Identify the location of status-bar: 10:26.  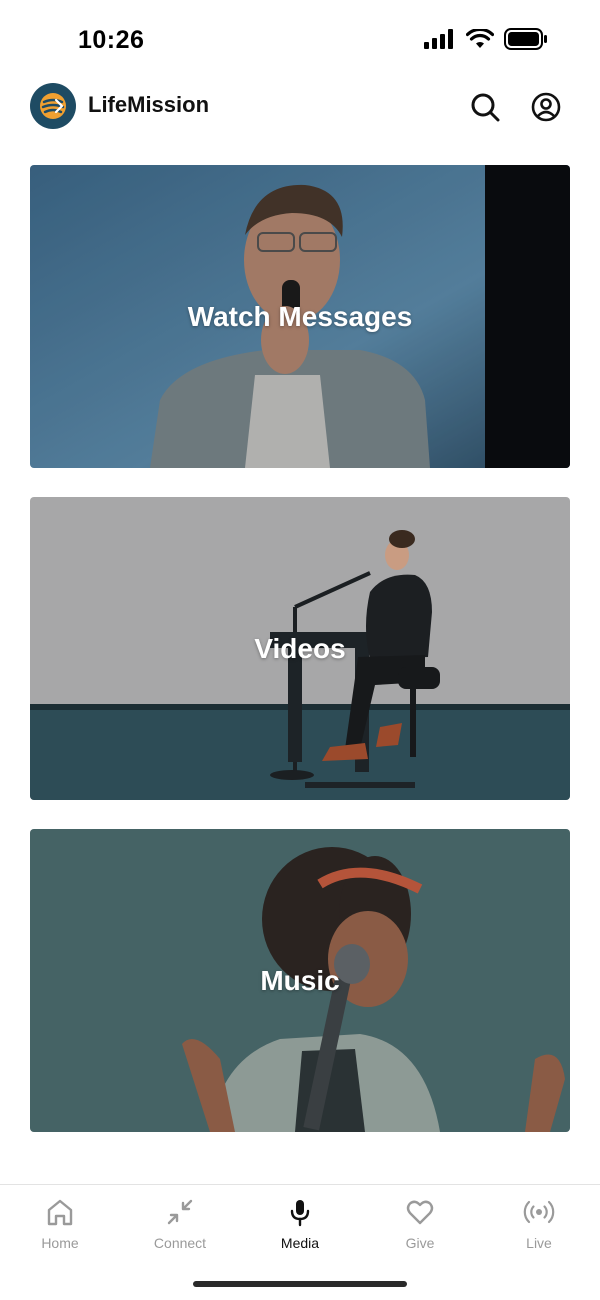
(300, 40).